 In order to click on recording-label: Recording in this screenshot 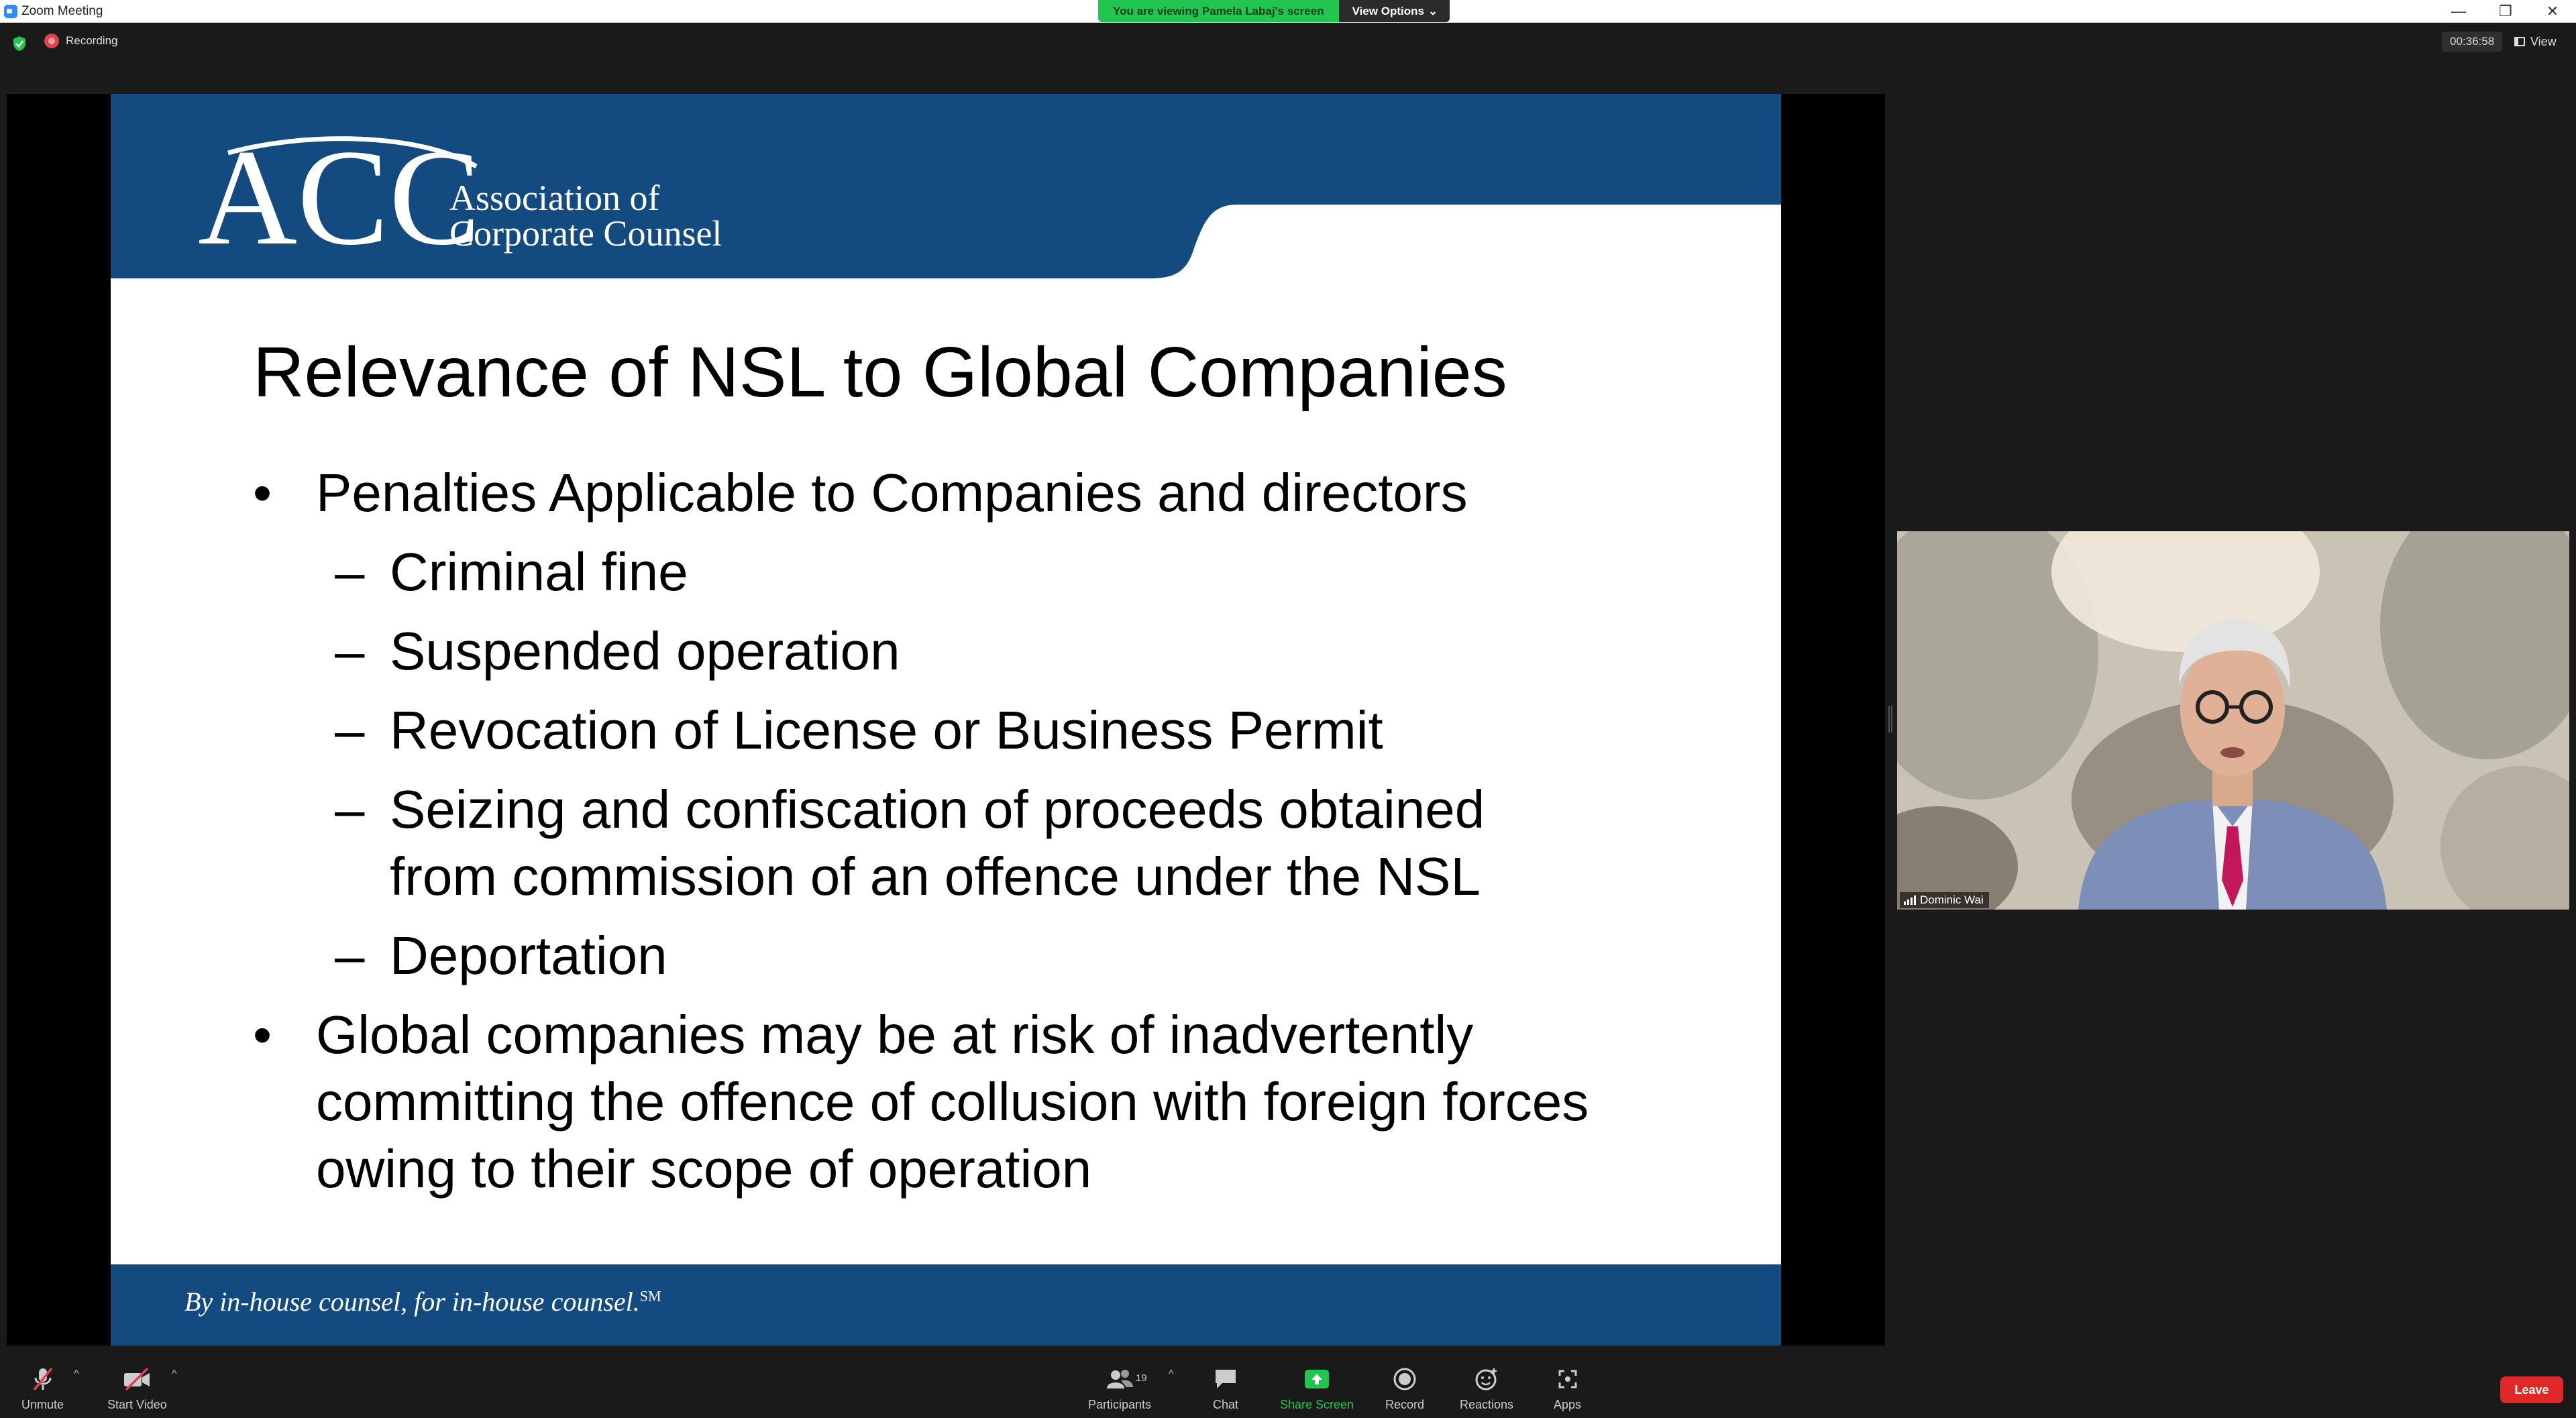, I will do `click(92, 40)`.